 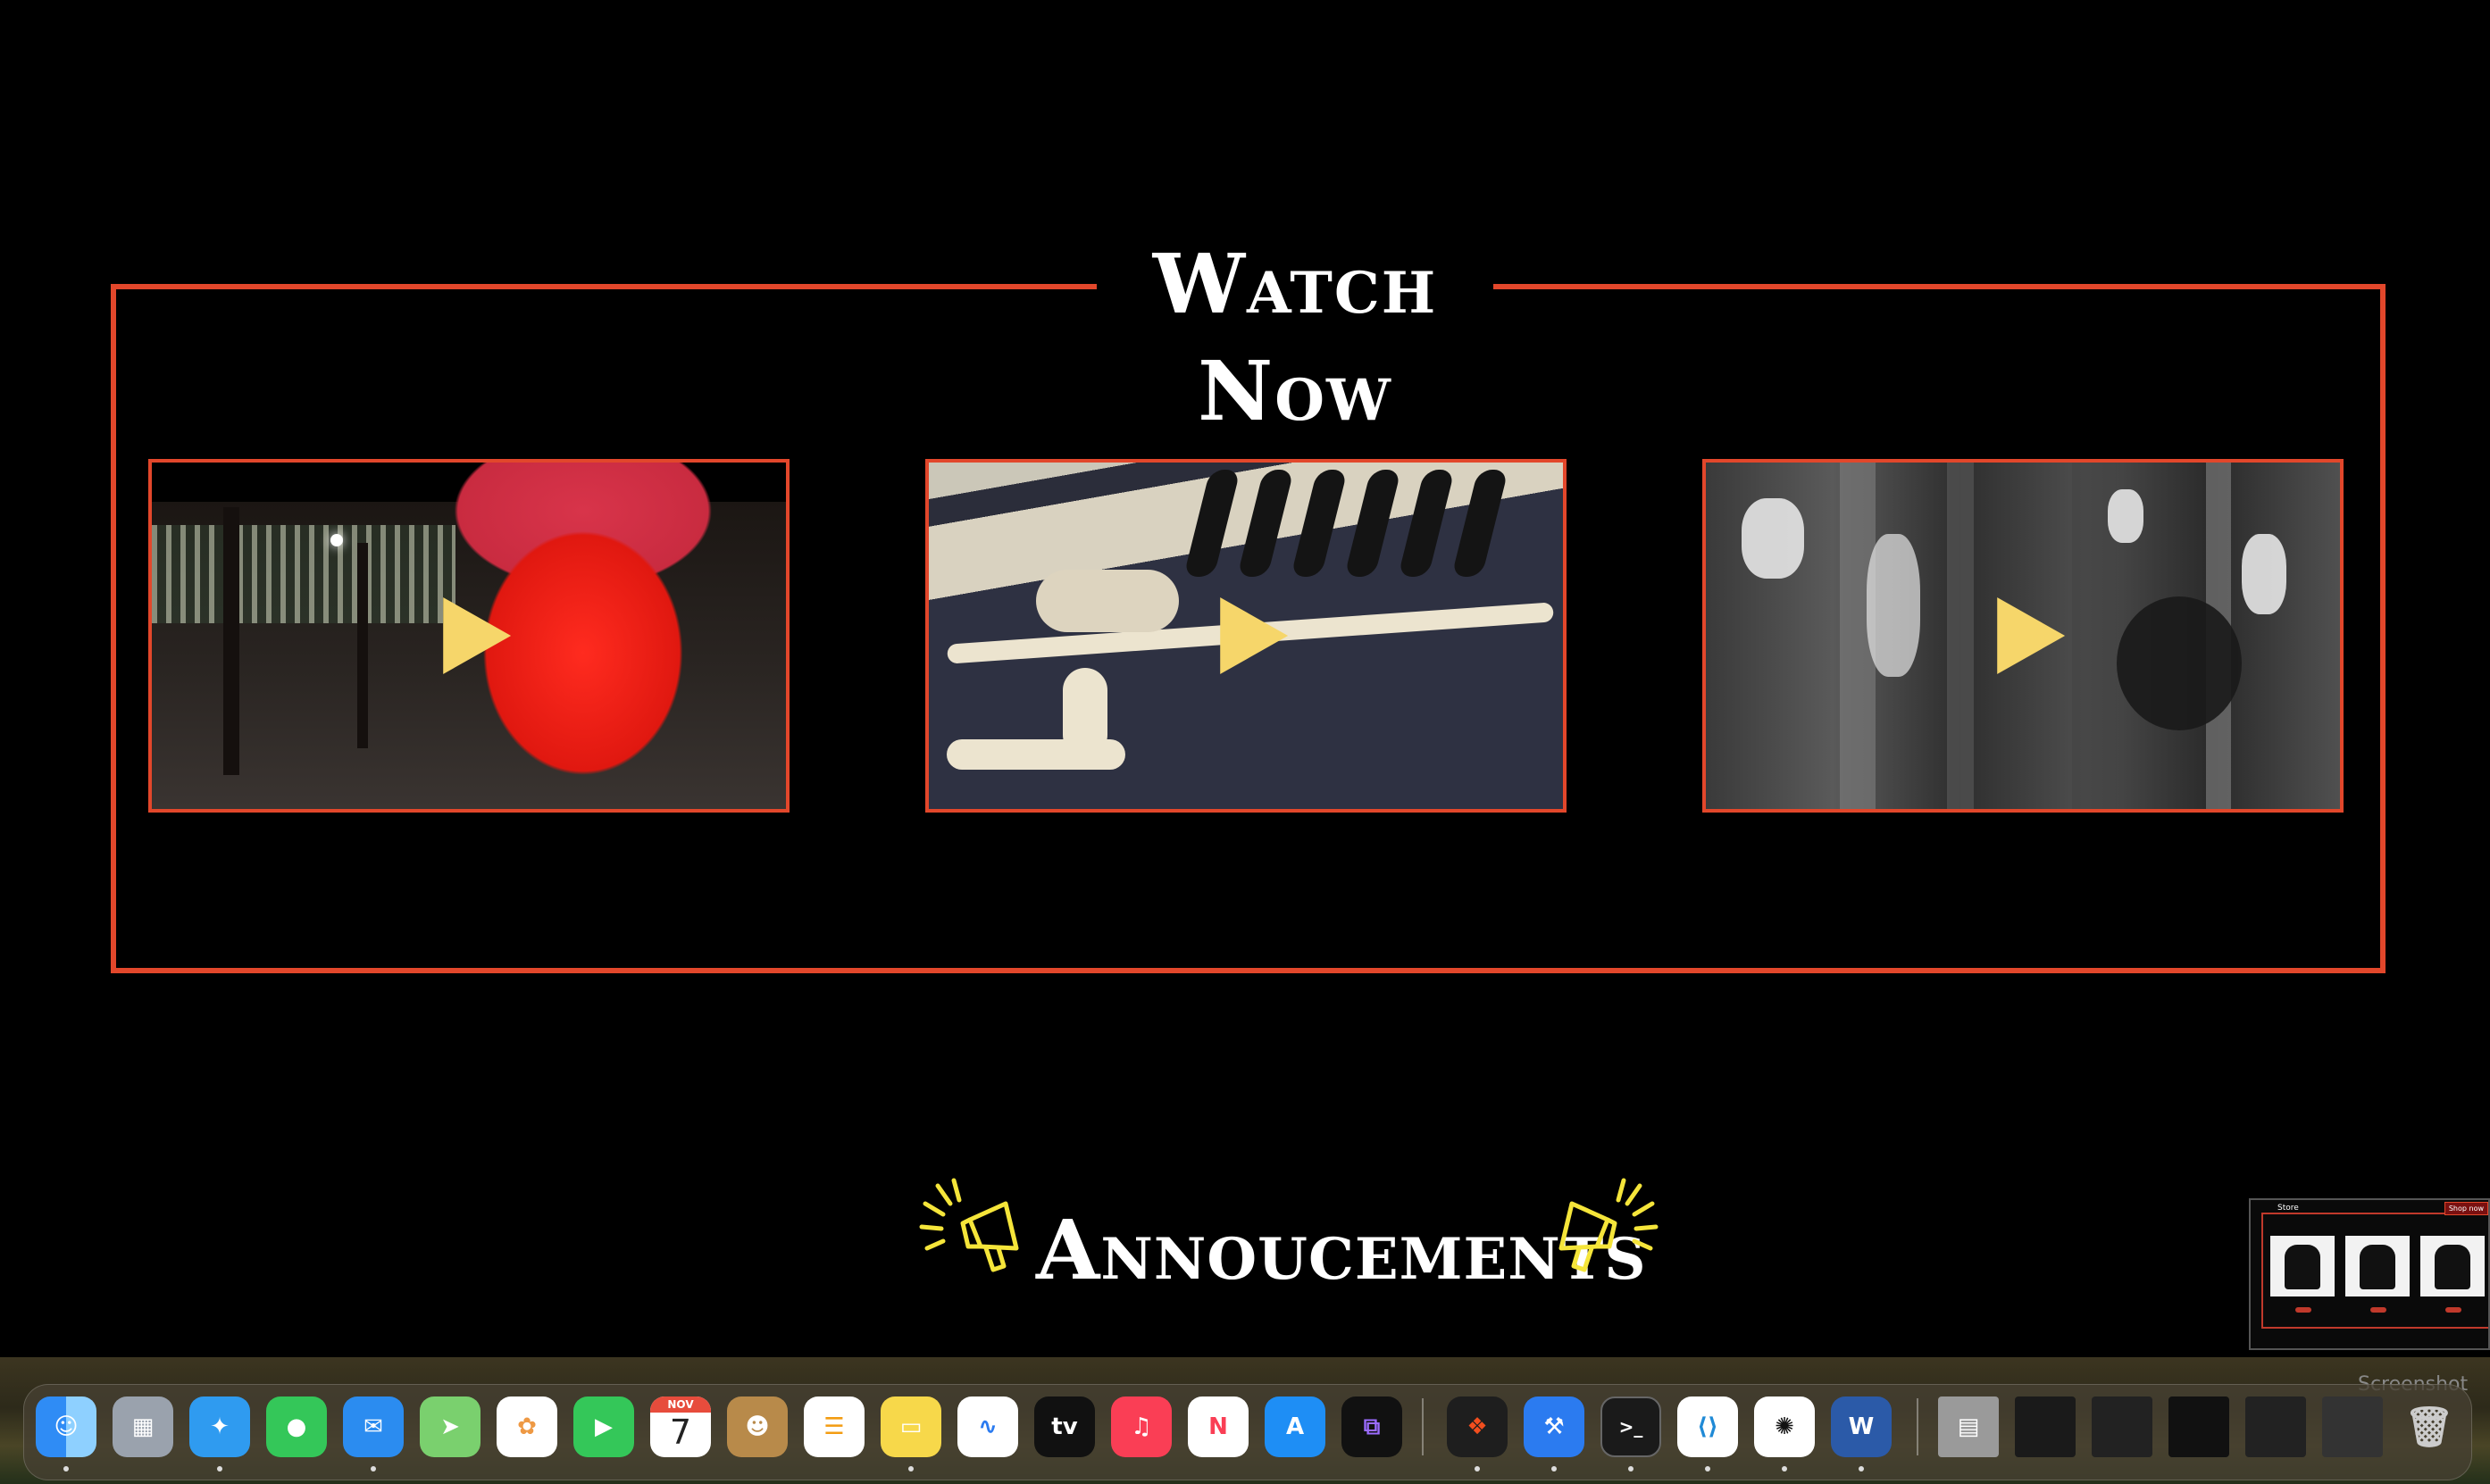 What do you see at coordinates (143, 1426) in the screenshot?
I see `launchpad-icon: ▦` at bounding box center [143, 1426].